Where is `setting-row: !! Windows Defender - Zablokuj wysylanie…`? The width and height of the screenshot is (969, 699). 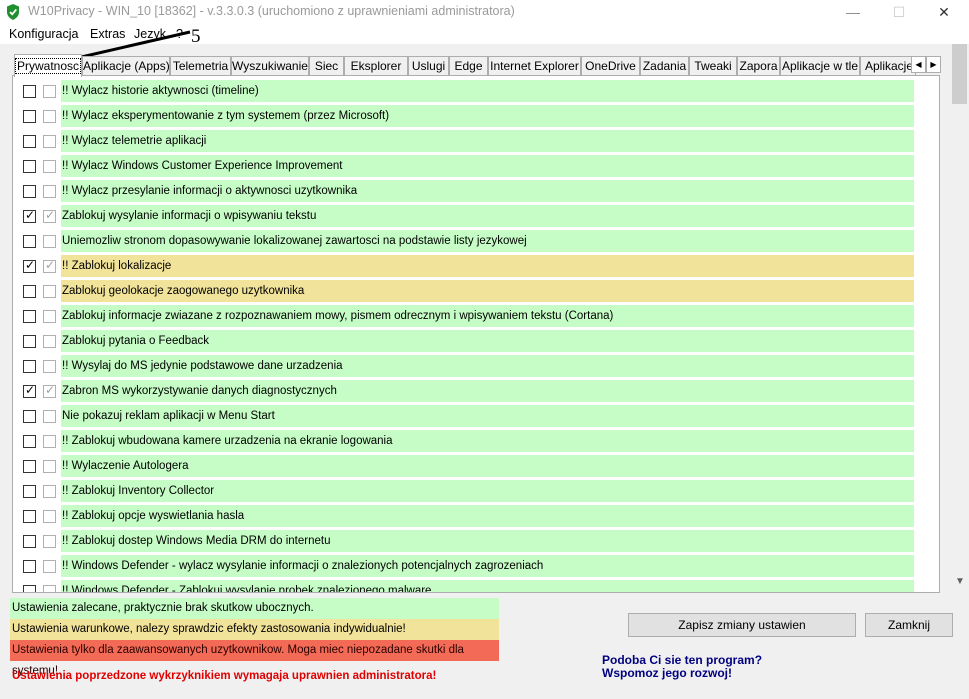
setting-row: !! Windows Defender - Zablokuj wysylanie… is located at coordinates (476, 586).